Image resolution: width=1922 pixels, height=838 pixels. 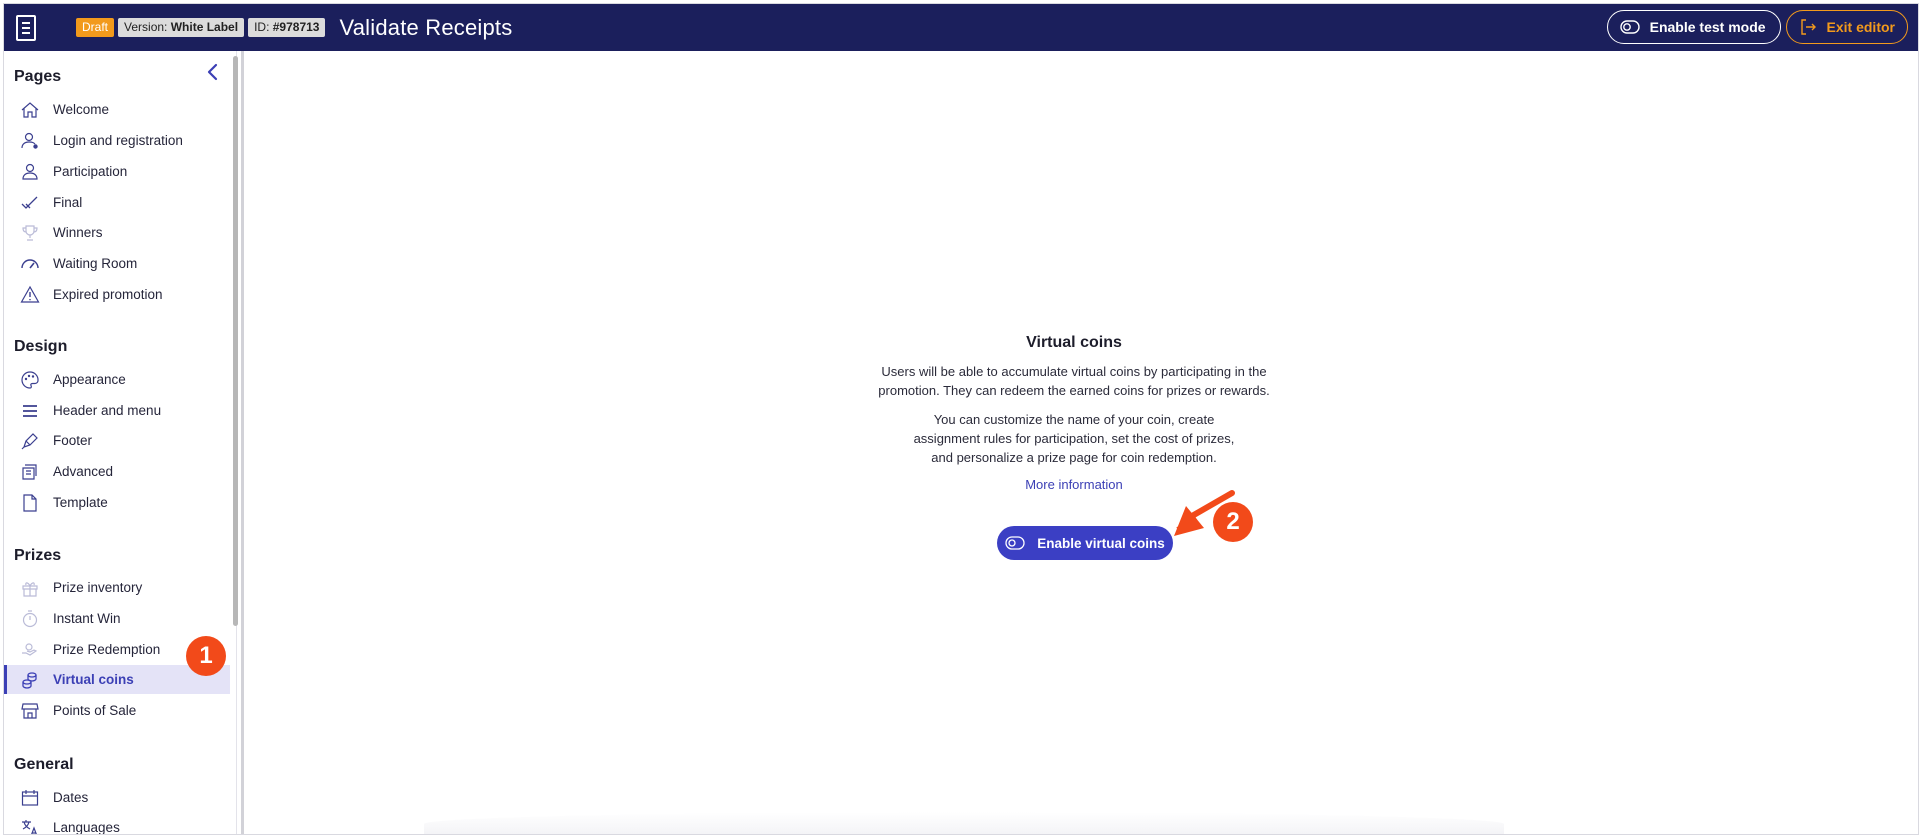 I want to click on exit-editor-button: Exit editor, so click(x=1846, y=27).